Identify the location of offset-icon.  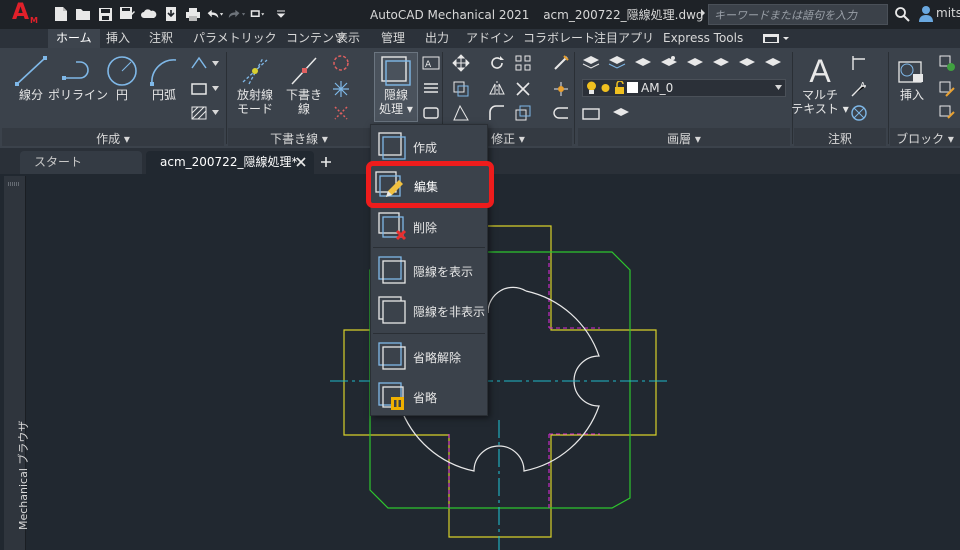
(561, 113).